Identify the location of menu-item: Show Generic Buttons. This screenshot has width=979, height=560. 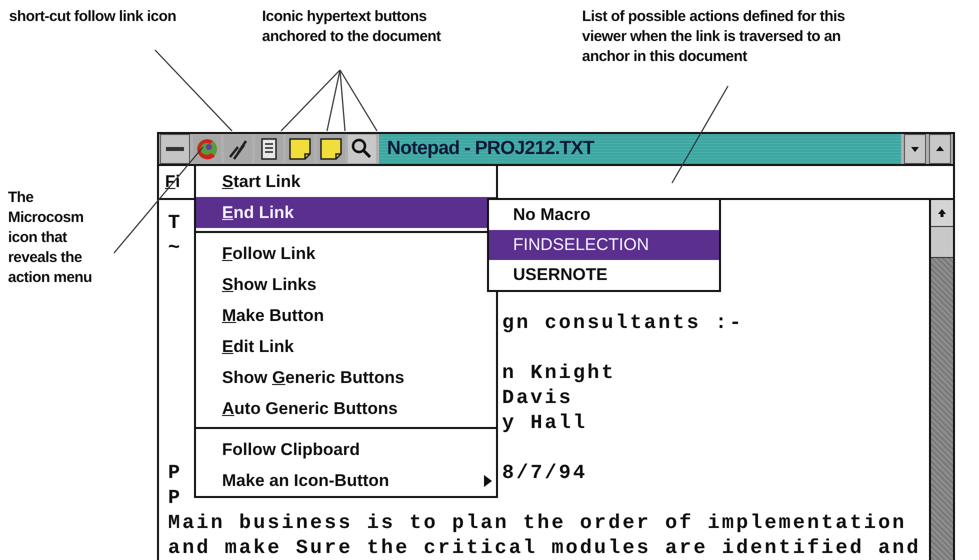
(346, 377).